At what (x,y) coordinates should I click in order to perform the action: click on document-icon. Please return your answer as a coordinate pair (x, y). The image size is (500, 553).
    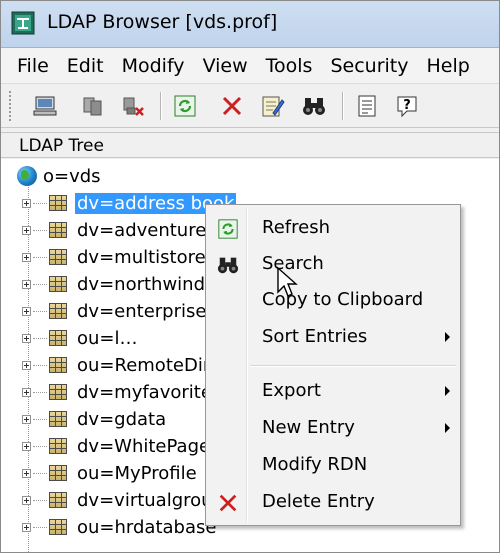
    Looking at the image, I should click on (367, 106).